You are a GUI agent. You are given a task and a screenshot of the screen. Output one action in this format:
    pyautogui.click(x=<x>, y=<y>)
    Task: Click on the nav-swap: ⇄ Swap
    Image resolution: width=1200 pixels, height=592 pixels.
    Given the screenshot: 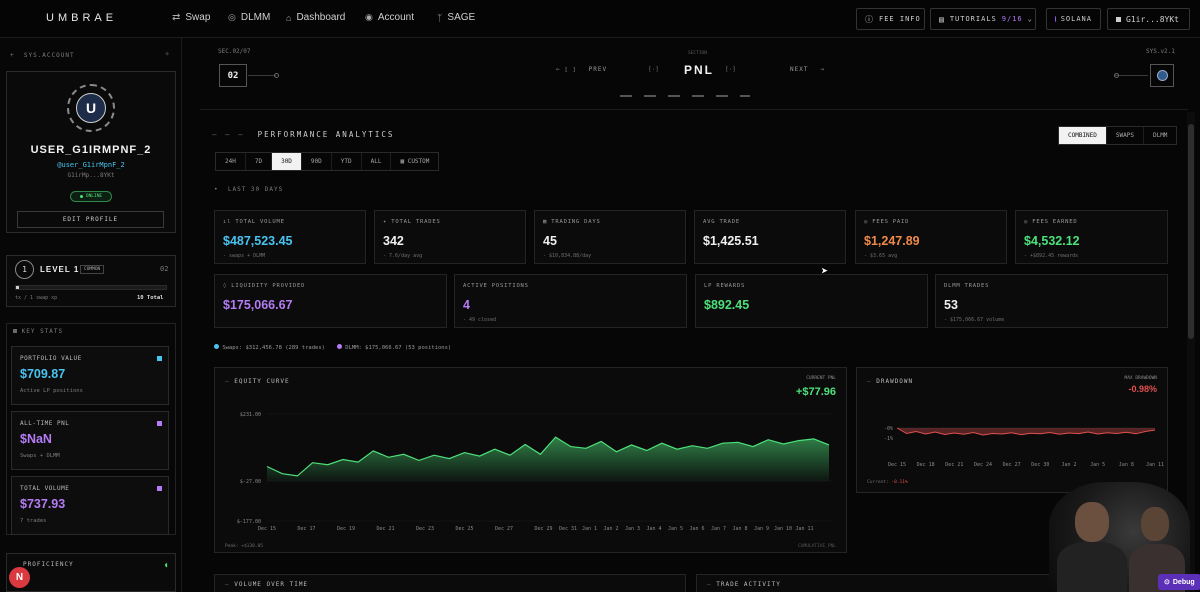 What is the action you would take?
    pyautogui.click(x=191, y=17)
    